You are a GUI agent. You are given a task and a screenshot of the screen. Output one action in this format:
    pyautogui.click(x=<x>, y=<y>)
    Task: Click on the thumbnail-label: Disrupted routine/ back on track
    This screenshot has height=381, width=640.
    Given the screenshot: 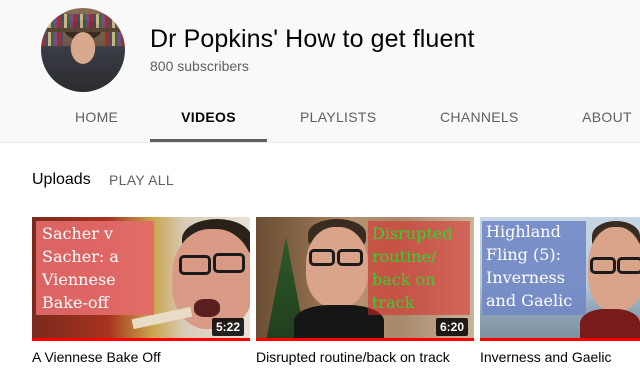 What is the action you would take?
    pyautogui.click(x=412, y=268)
    